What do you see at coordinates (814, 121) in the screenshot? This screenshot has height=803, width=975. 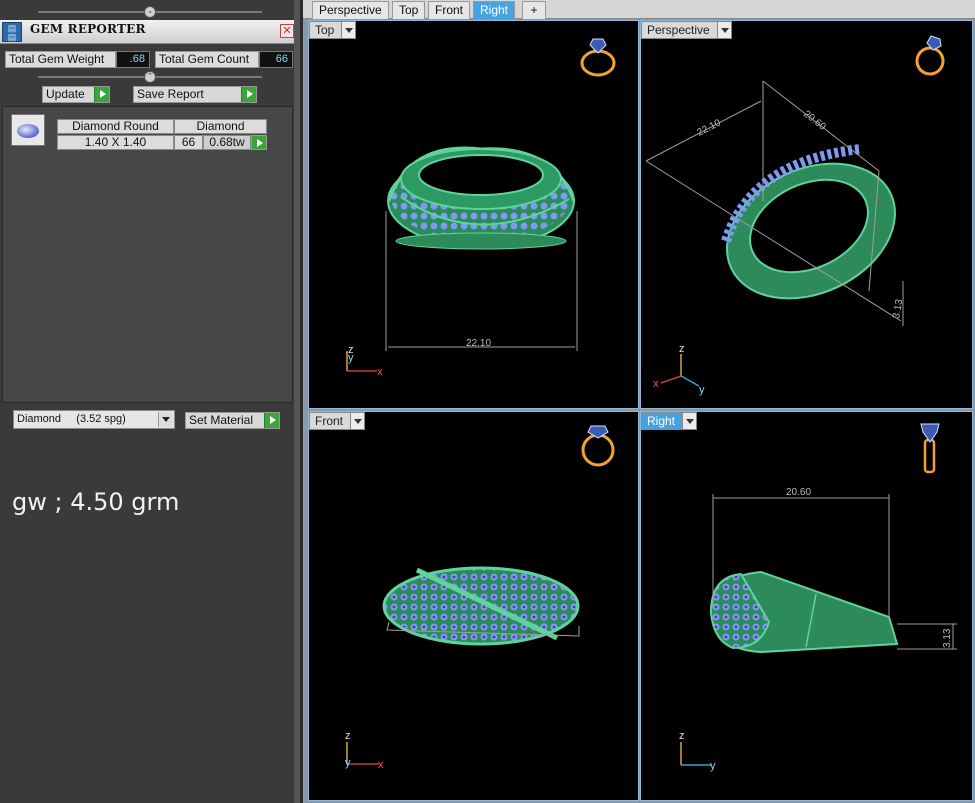 I see `perspective-dimension-depth: 20.60` at bounding box center [814, 121].